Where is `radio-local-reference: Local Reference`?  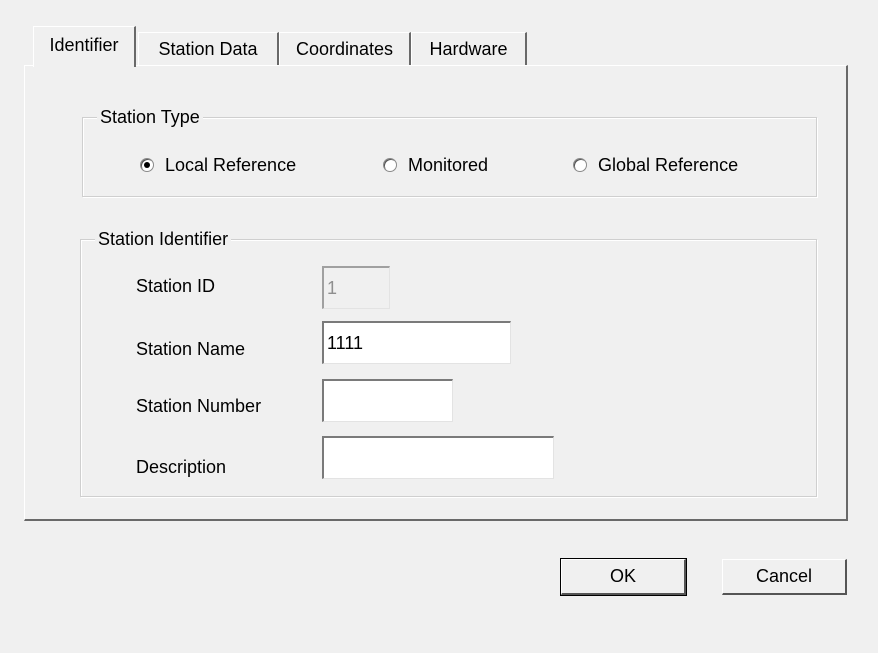
radio-local-reference: Local Reference is located at coordinates (218, 165).